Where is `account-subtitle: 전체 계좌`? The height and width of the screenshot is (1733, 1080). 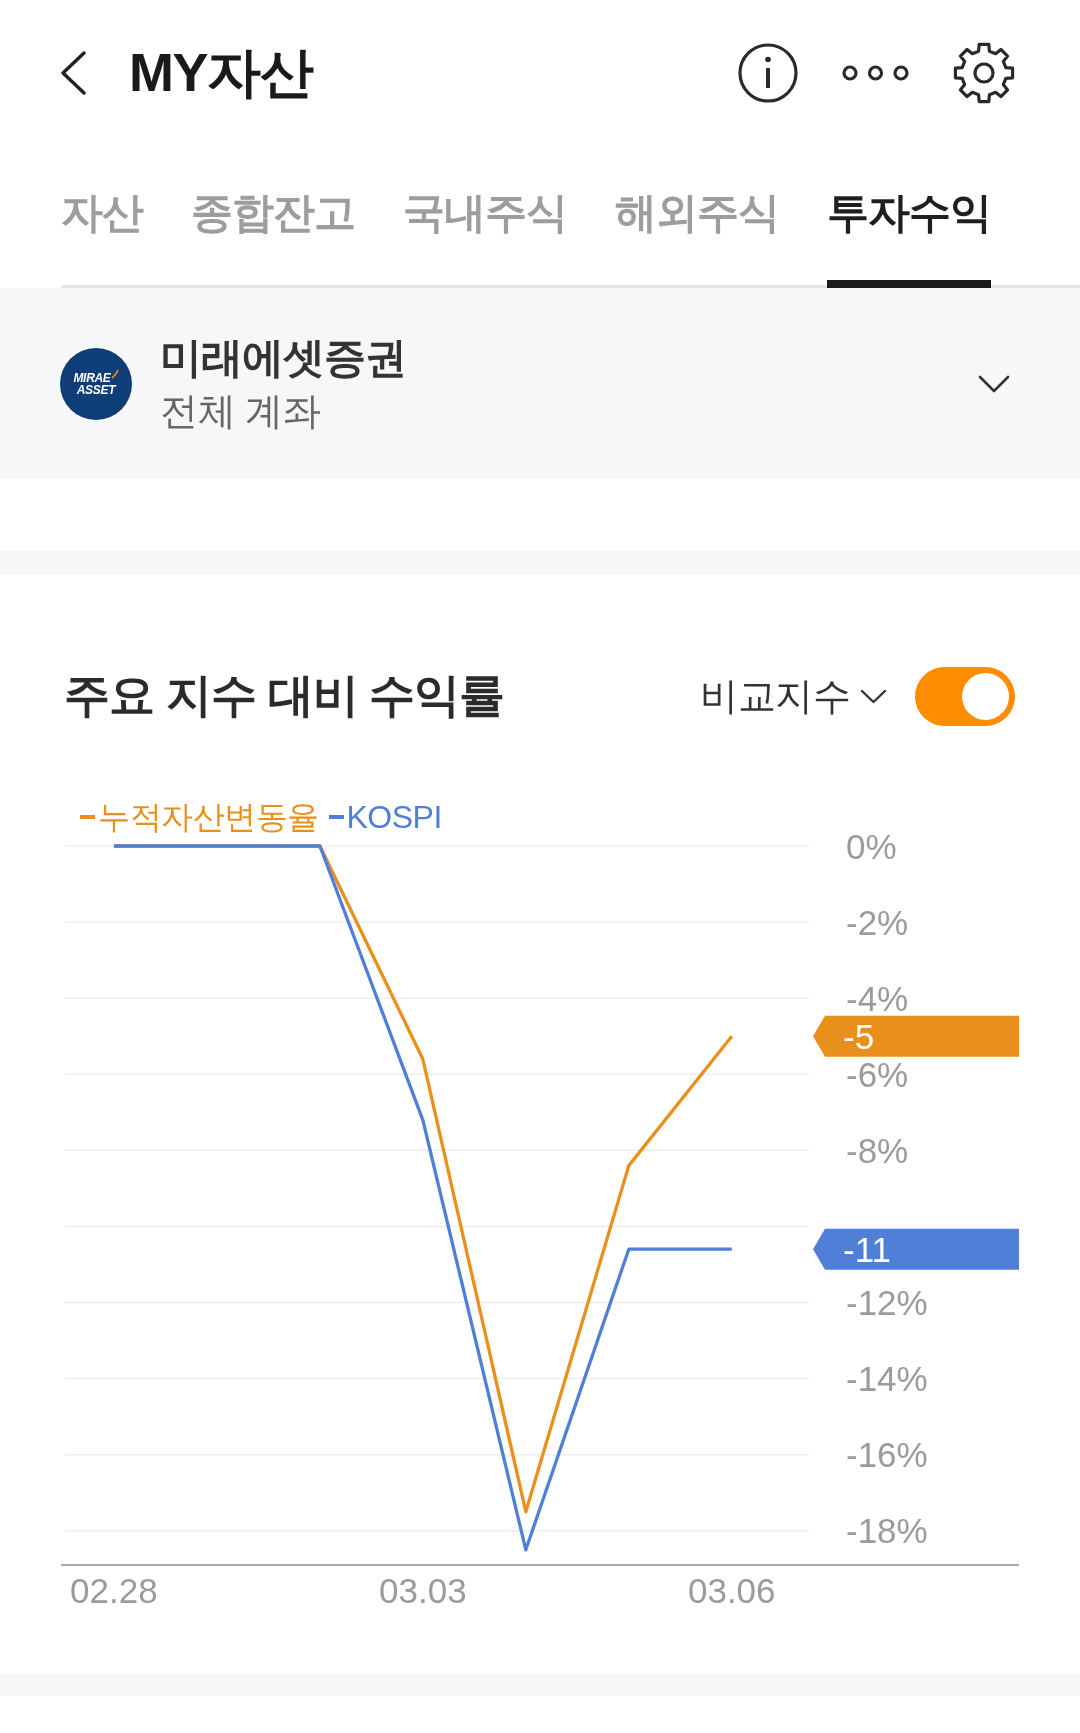 account-subtitle: 전체 계좌 is located at coordinates (241, 411).